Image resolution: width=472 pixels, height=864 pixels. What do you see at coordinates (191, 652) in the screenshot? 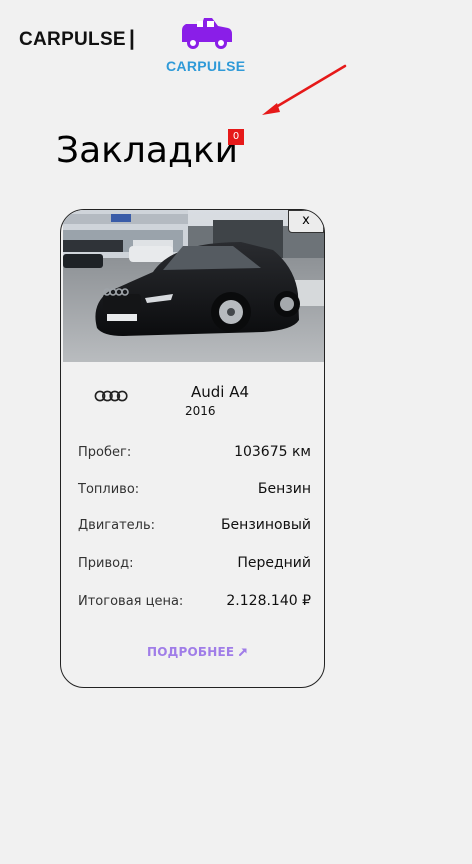
I see `more-details-label: ПОДРОБНЕЕ` at bounding box center [191, 652].